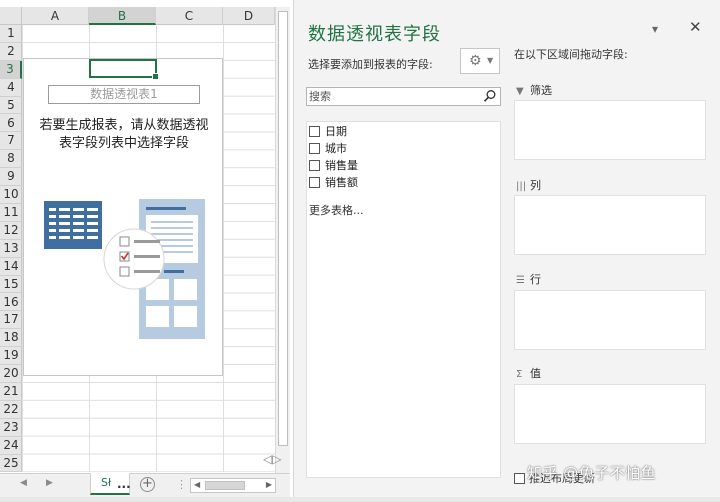  What do you see at coordinates (123, 143) in the screenshot?
I see `pivot-hint-line-2: 表字段列表中选择字段` at bounding box center [123, 143].